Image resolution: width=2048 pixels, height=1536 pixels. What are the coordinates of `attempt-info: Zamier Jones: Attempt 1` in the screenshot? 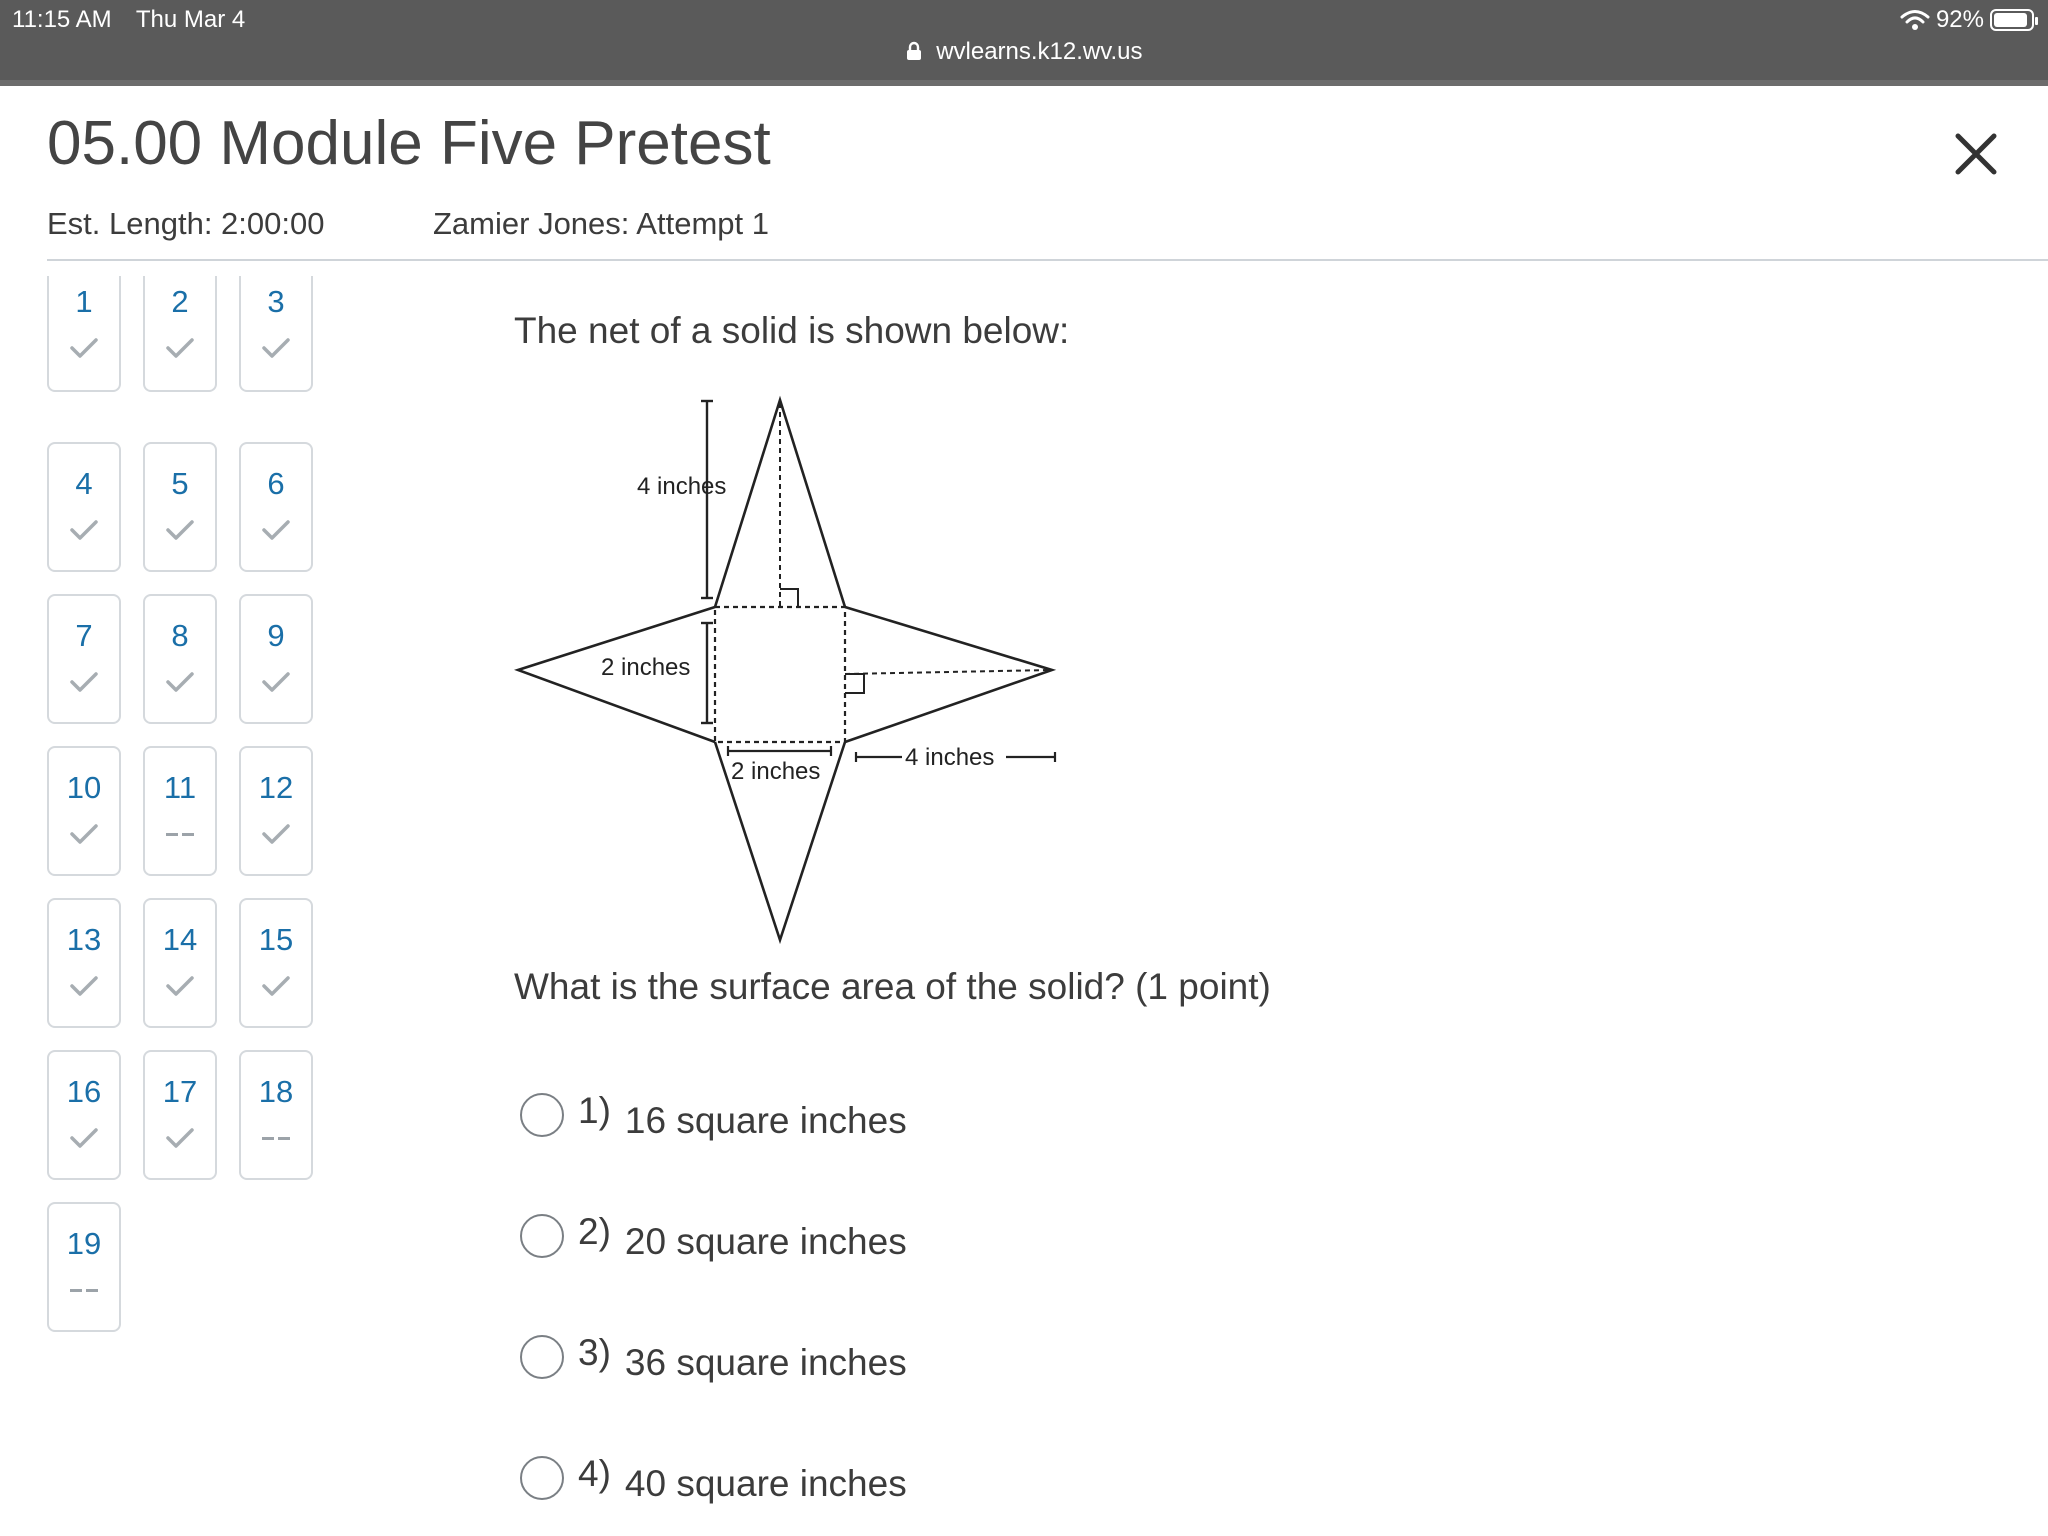 It's located at (601, 223).